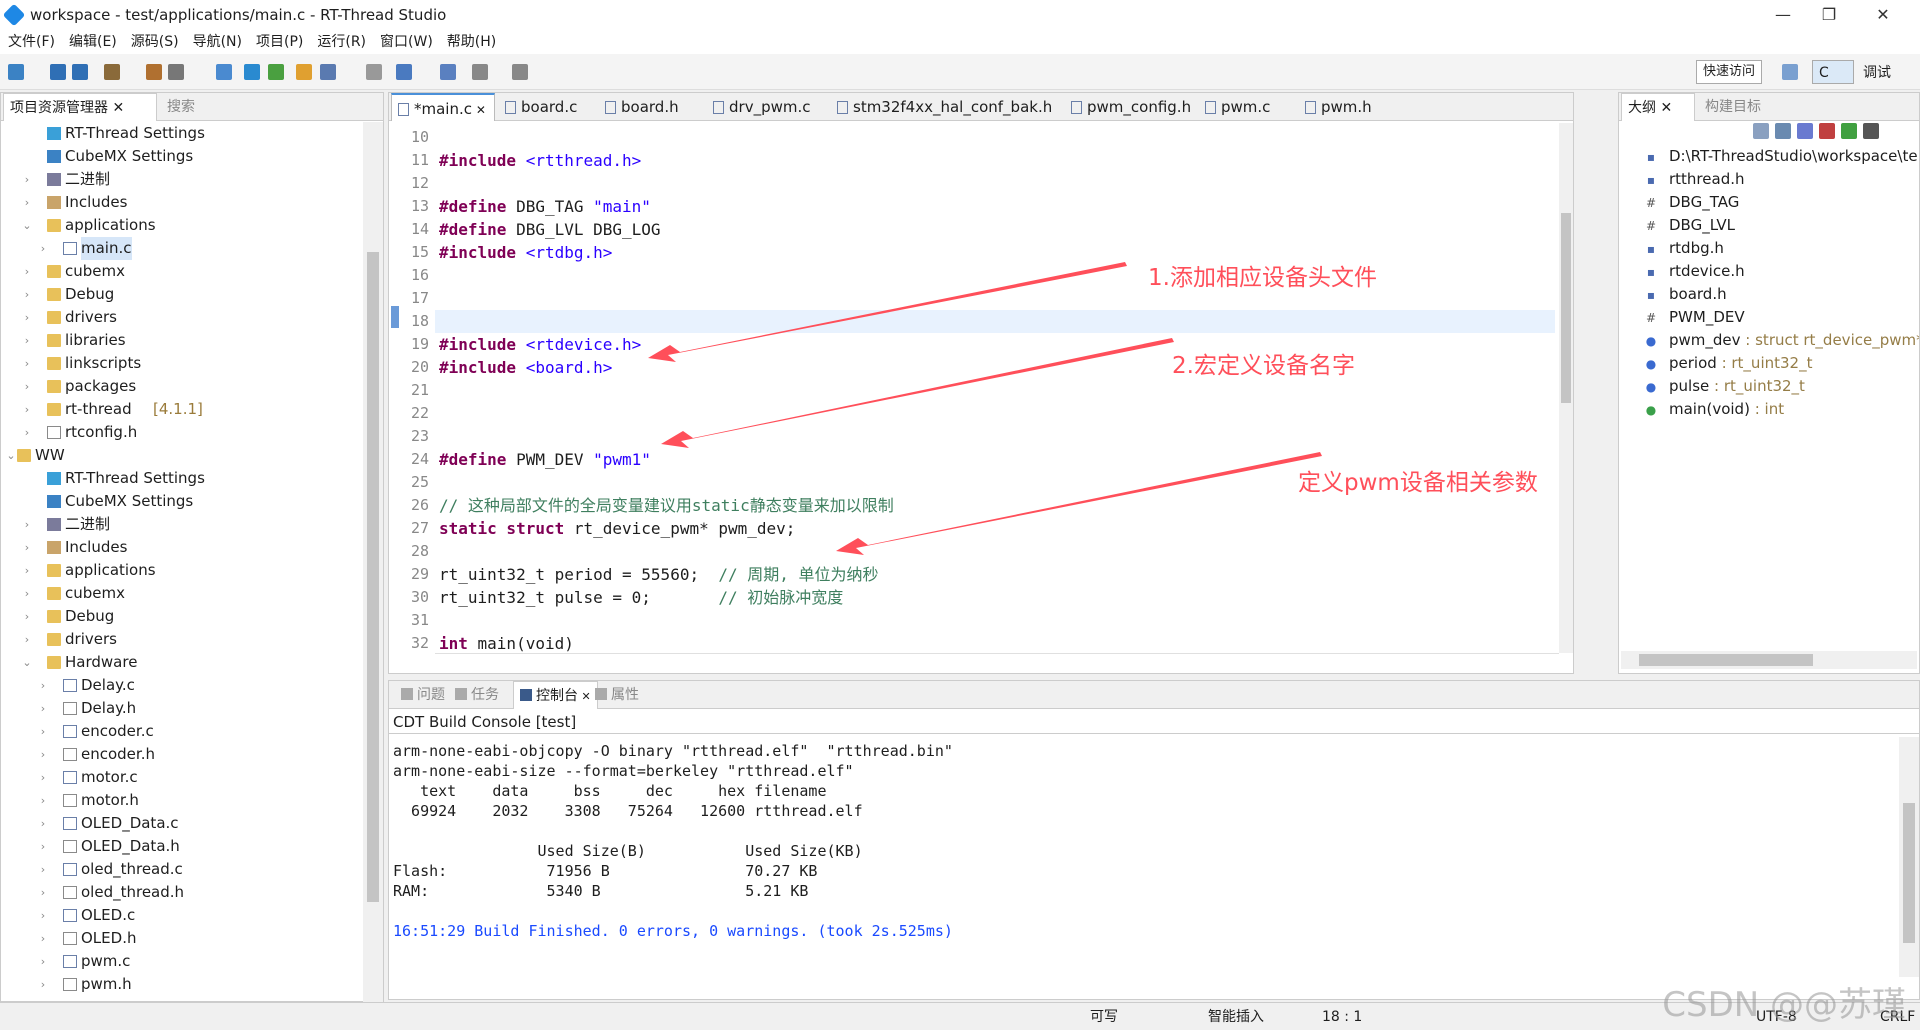 The width and height of the screenshot is (1920, 1030). I want to click on outline-item: ▪ rtdbg.h, so click(1769, 248).